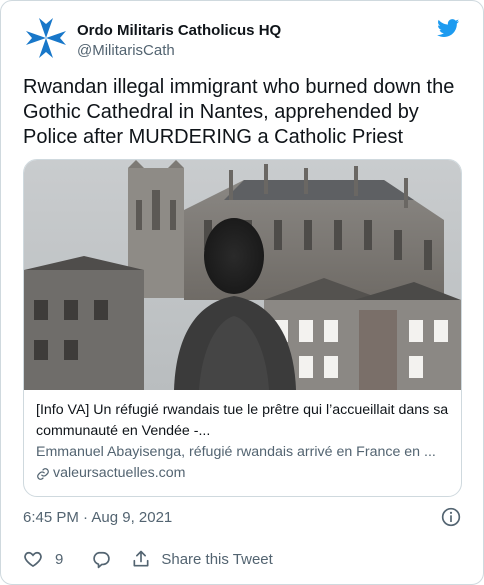 The image size is (484, 585). Describe the element at coordinates (451, 517) in the screenshot. I see `info-icon` at that location.